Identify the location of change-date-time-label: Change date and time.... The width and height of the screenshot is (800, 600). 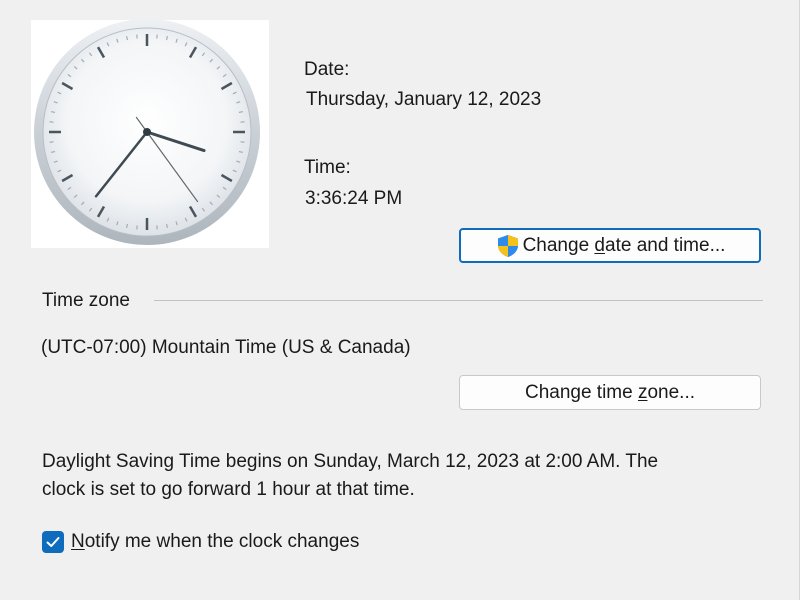
(624, 245).